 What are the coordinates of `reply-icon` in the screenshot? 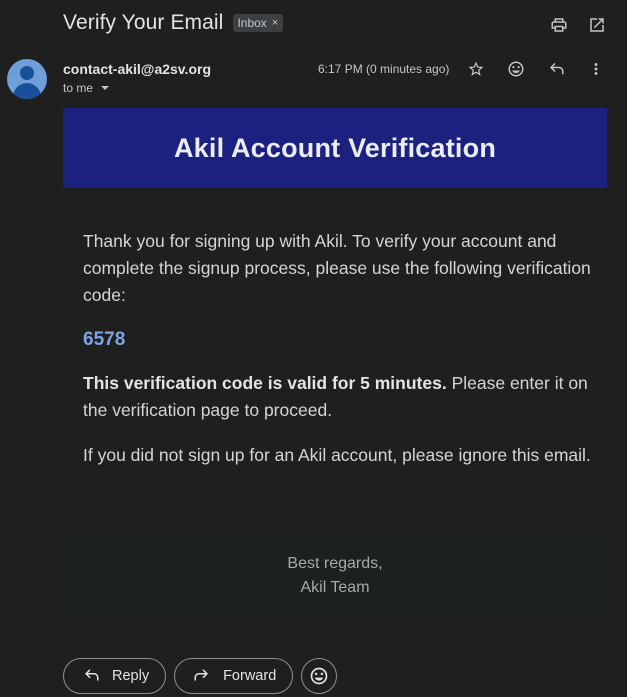 It's located at (556, 69).